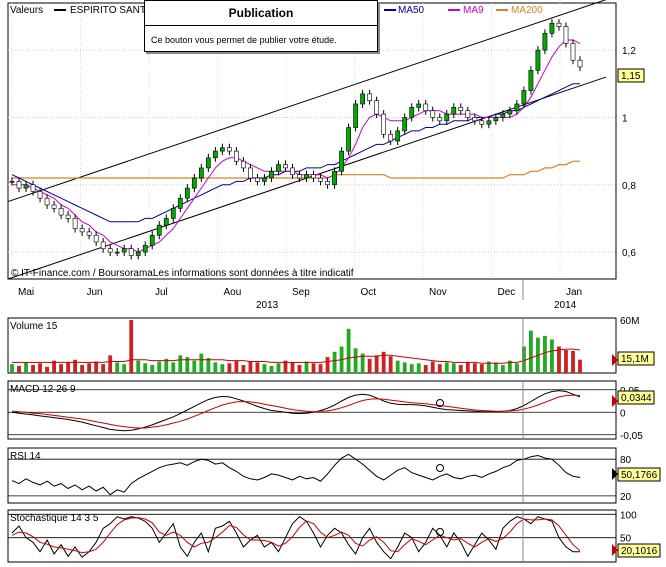 This screenshot has width=666, height=567. Describe the element at coordinates (26, 292) in the screenshot. I see `month-label: Mai` at that location.